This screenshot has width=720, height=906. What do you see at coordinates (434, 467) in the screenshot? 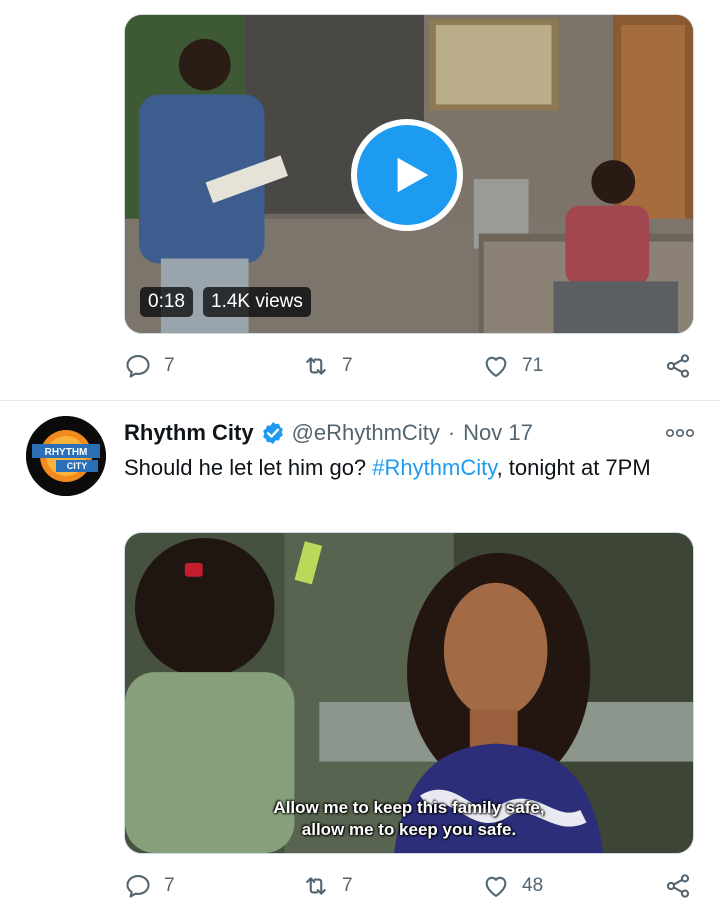
I see `hashtag-link: #RhythmCity` at bounding box center [434, 467].